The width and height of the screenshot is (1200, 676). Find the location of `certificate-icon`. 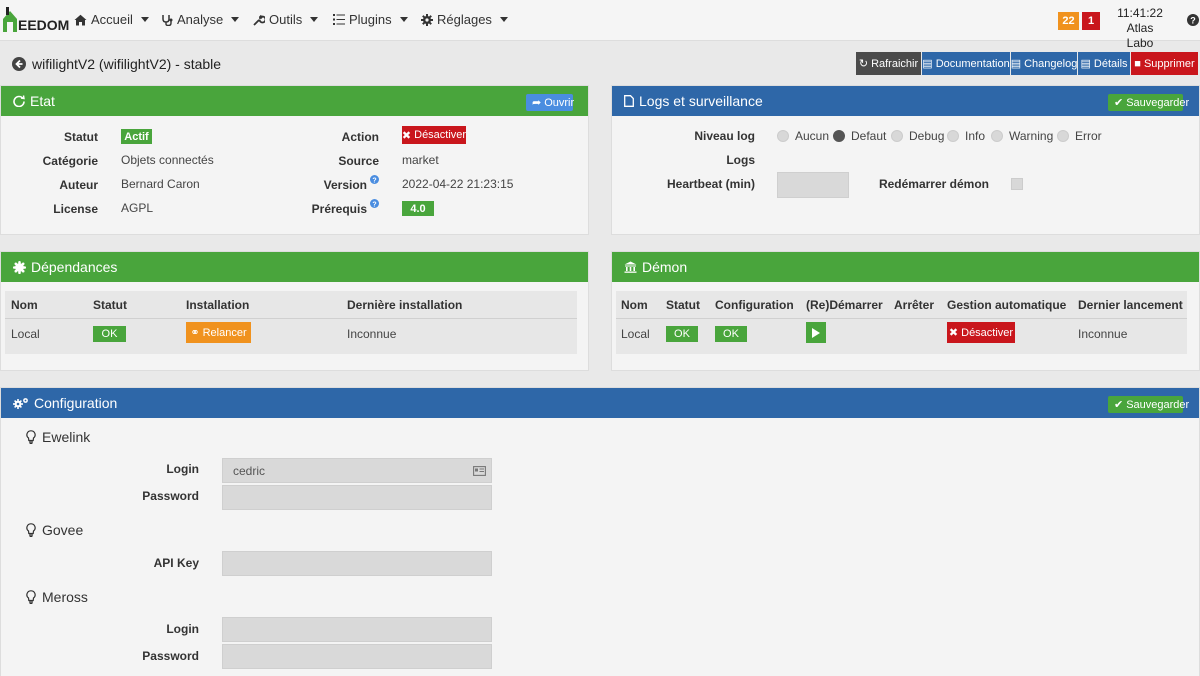

certificate-icon is located at coordinates (19, 267).